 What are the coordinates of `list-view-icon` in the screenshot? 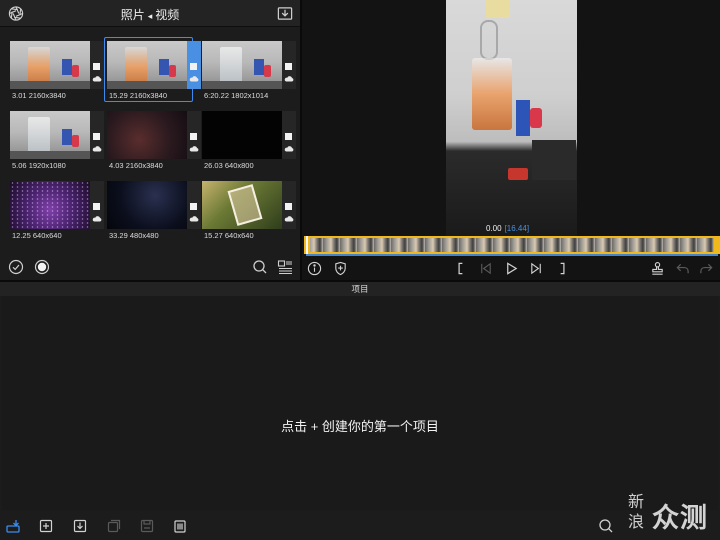 It's located at (285, 267).